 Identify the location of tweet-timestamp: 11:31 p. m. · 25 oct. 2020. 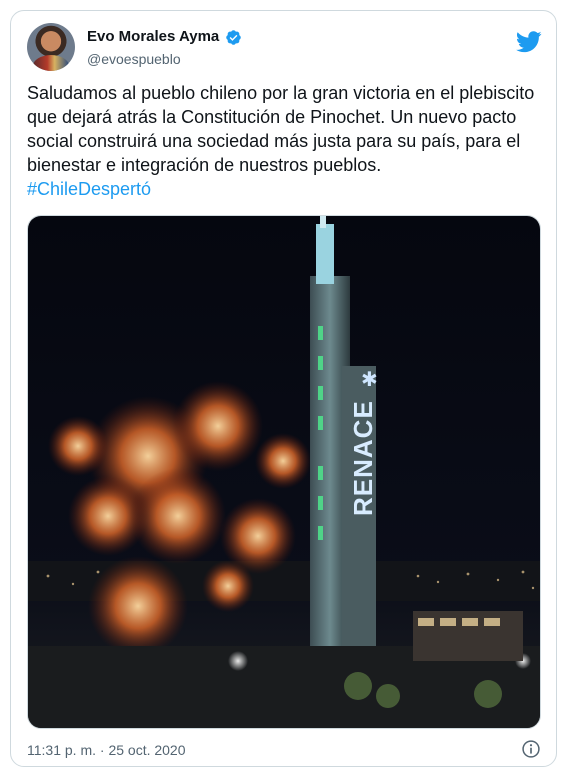
(106, 750).